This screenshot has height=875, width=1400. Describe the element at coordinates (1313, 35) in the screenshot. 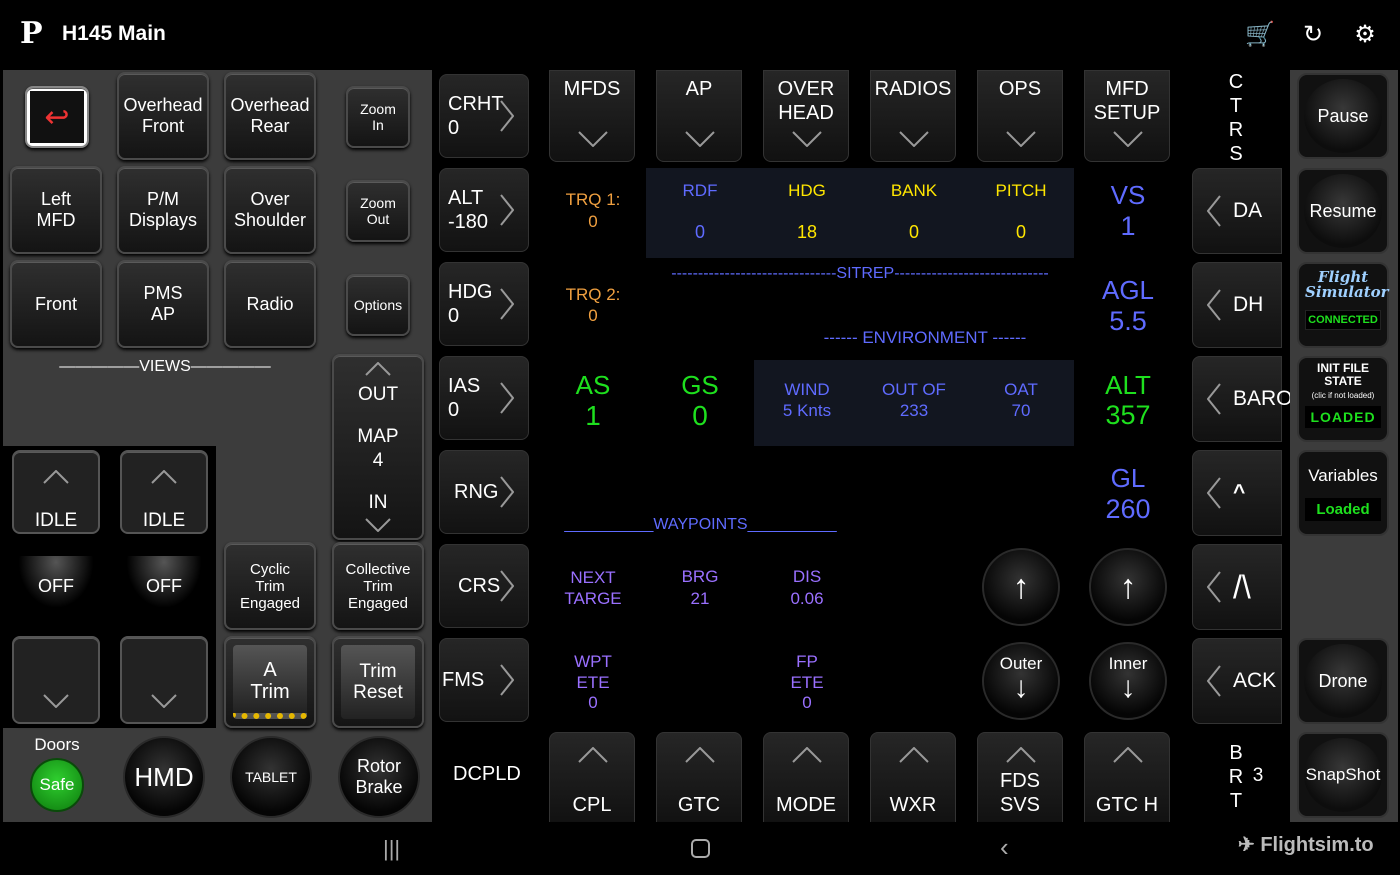

I see `refresh-icon: ↻` at that location.